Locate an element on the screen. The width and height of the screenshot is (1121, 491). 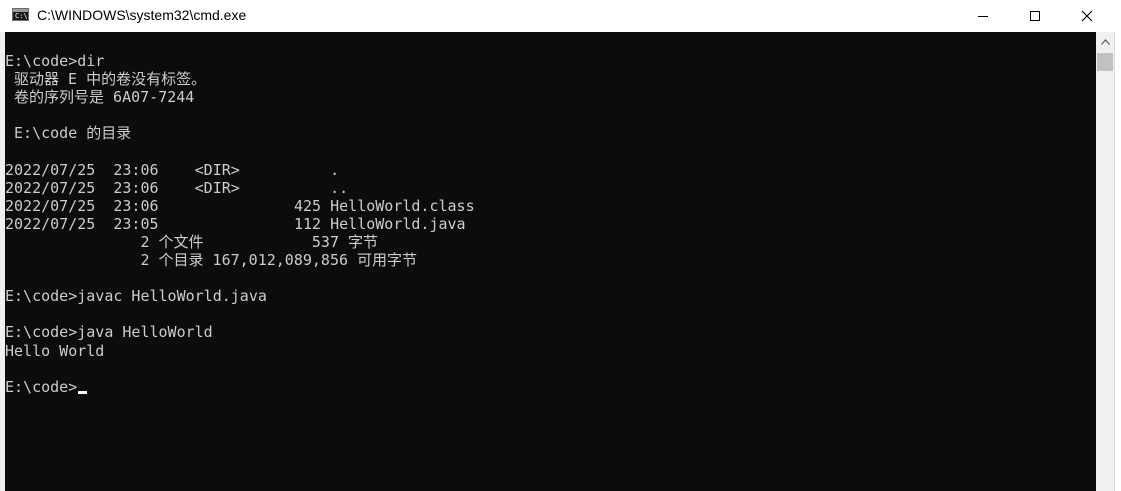
console-line: 2022/07/25 23:06 425 HelloWorld.class is located at coordinates (240, 205).